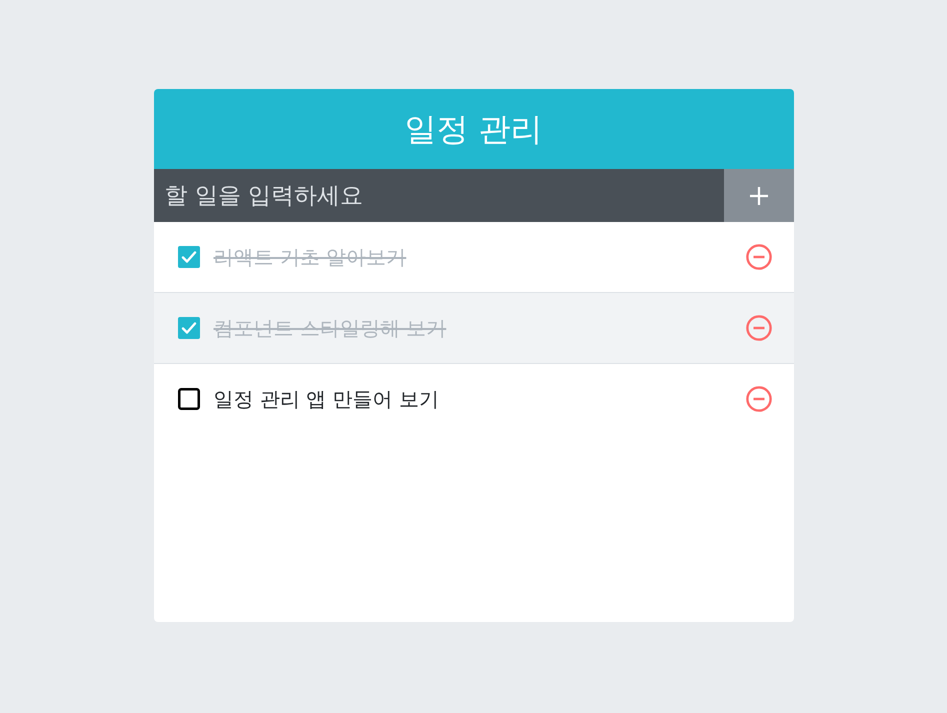 This screenshot has width=947, height=713. Describe the element at coordinates (474, 327) in the screenshot. I see `todo-item: 컴포넌트 스타일링해 보기` at that location.